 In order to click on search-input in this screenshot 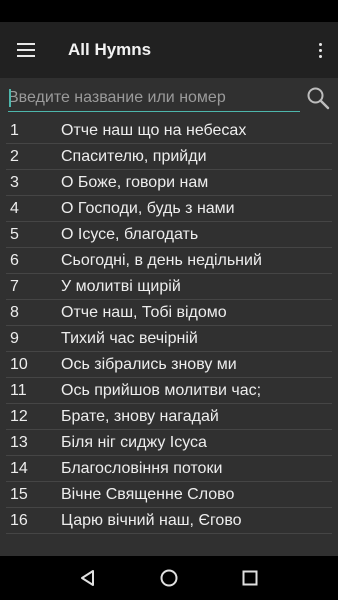, I will do `click(154, 99)`.